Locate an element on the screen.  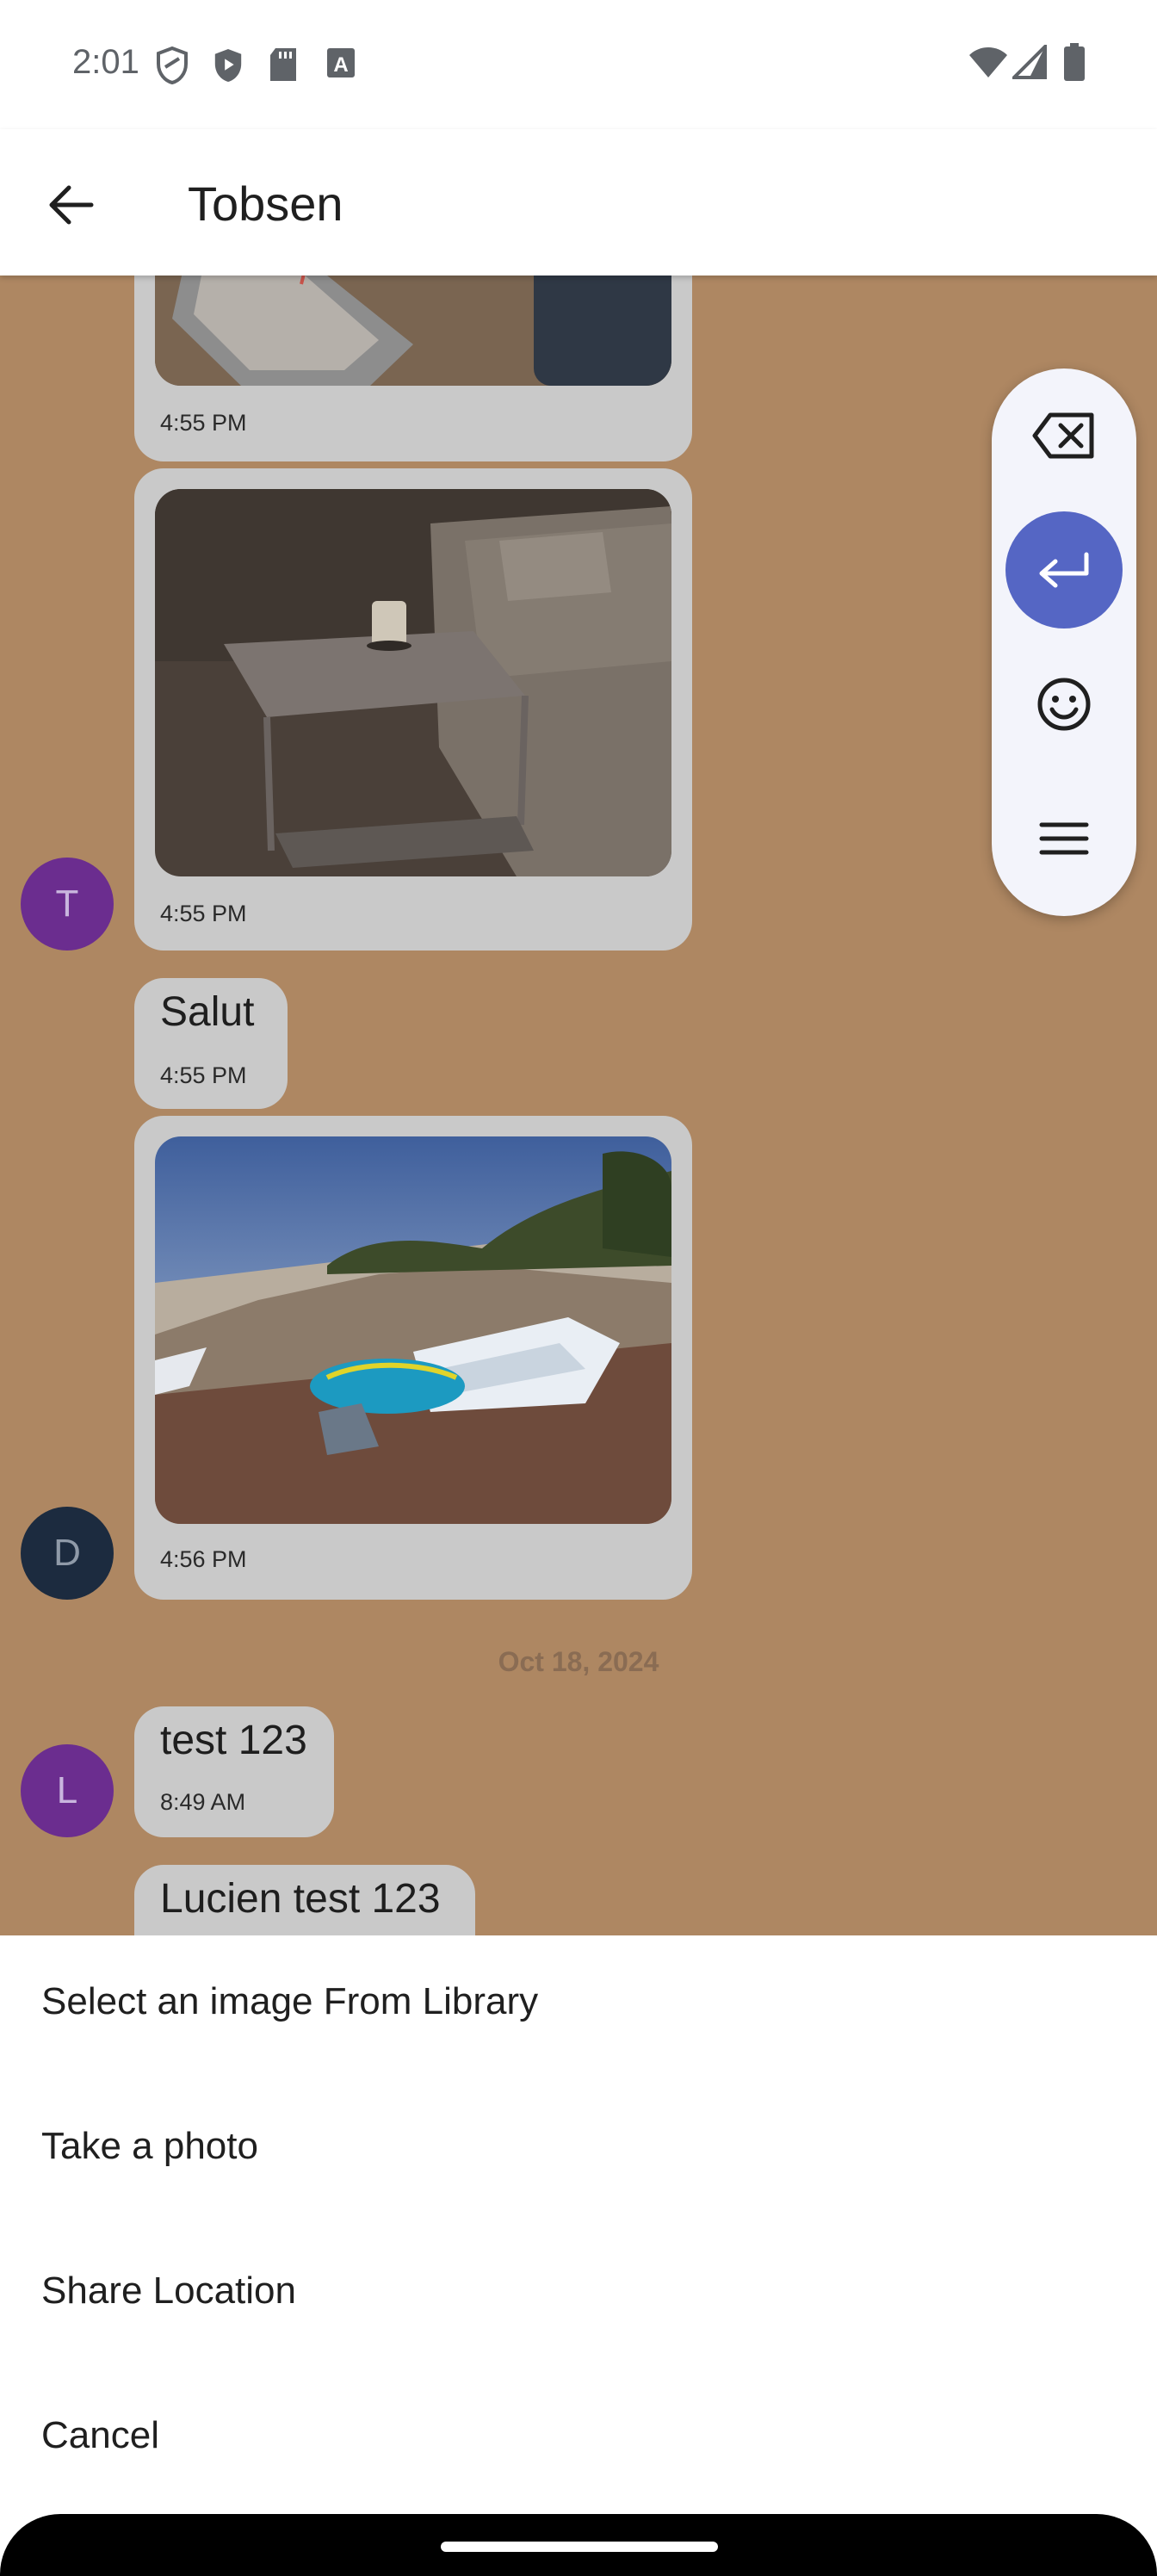
message-time: 4:56 PM is located at coordinates (203, 1559).